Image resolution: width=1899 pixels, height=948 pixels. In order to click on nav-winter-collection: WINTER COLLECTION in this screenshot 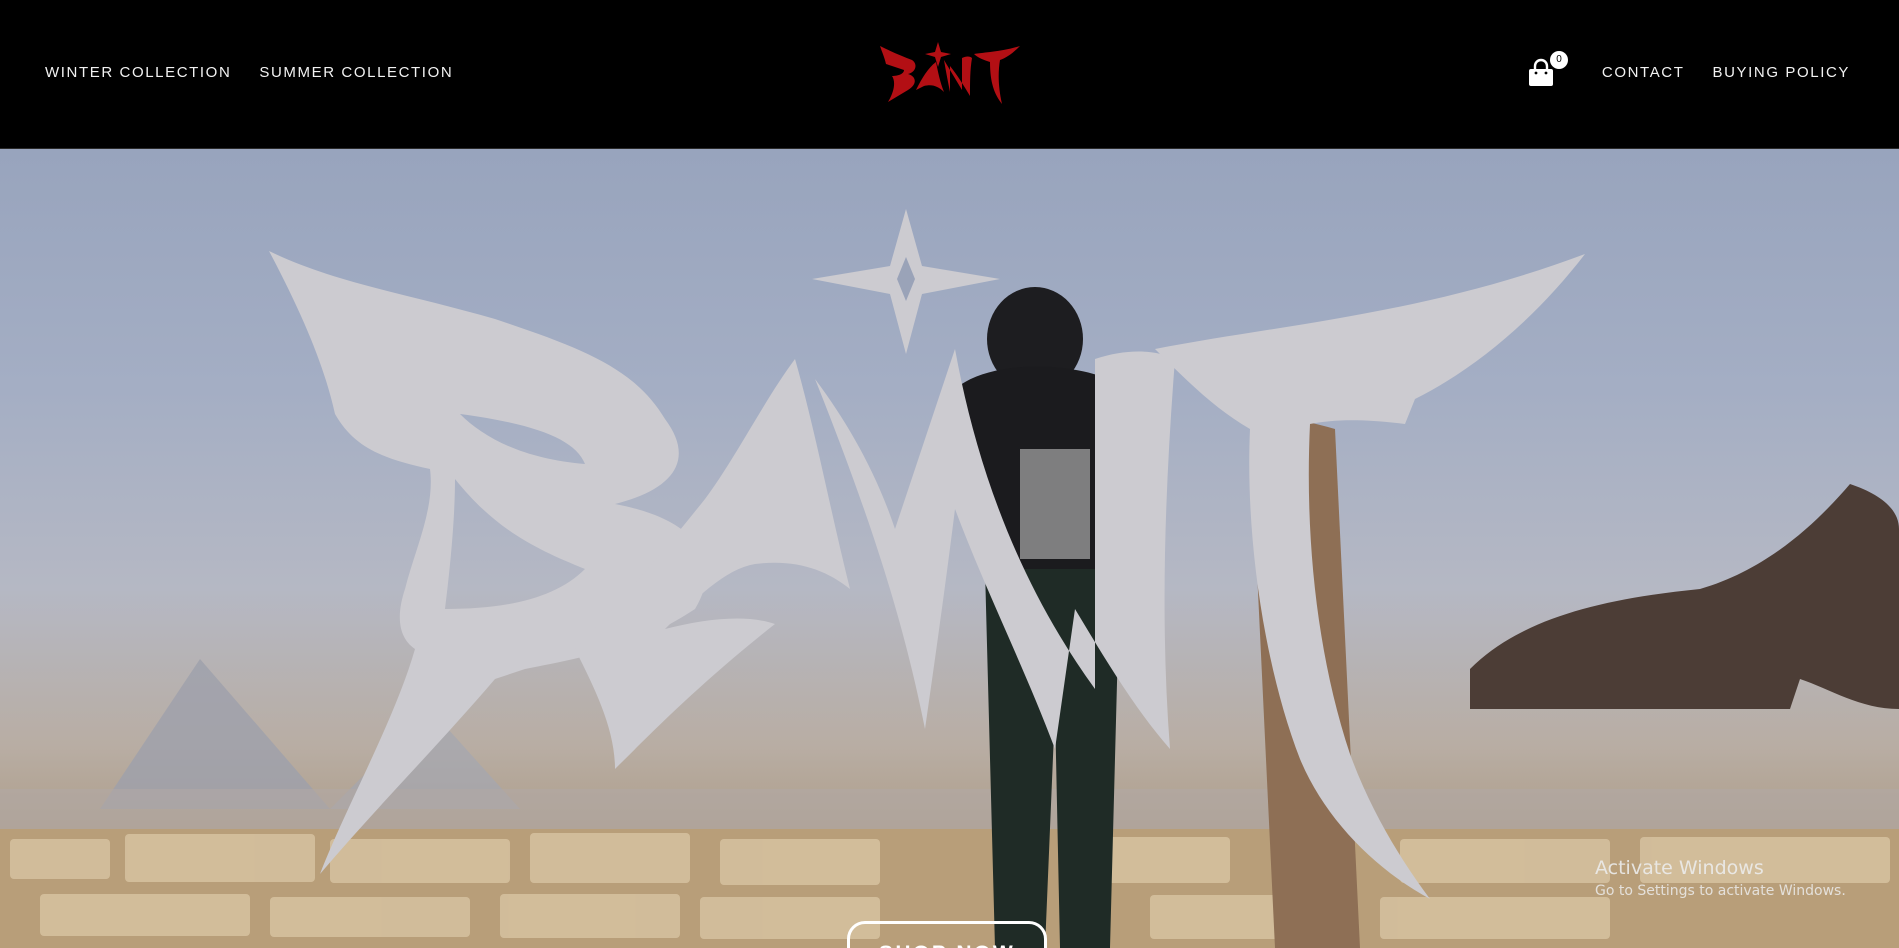, I will do `click(138, 72)`.